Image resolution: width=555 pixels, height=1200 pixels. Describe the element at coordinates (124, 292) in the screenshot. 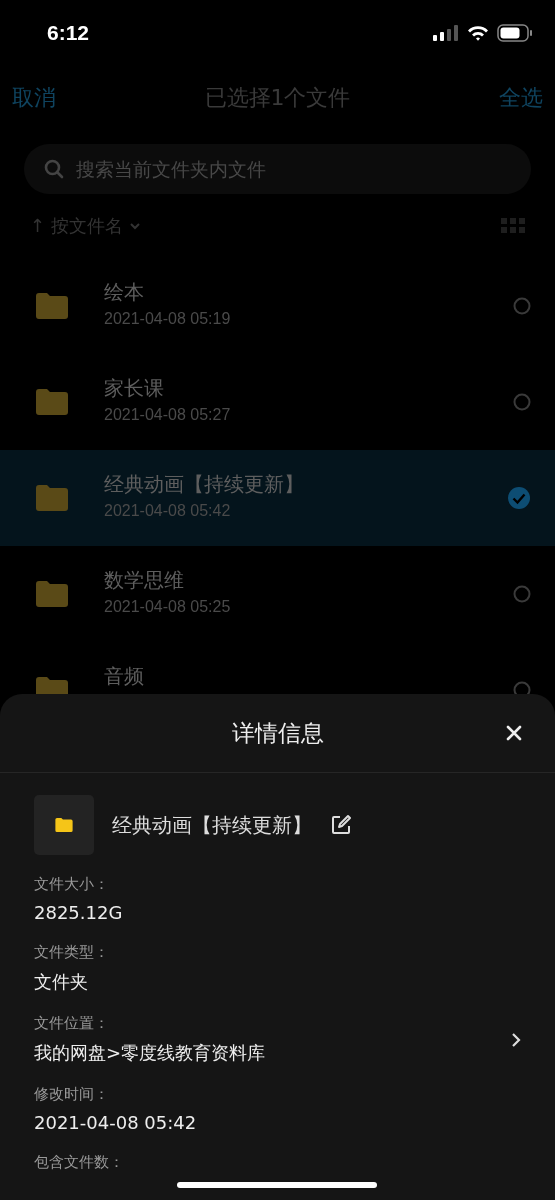

I see `file-name: 绘本` at that location.